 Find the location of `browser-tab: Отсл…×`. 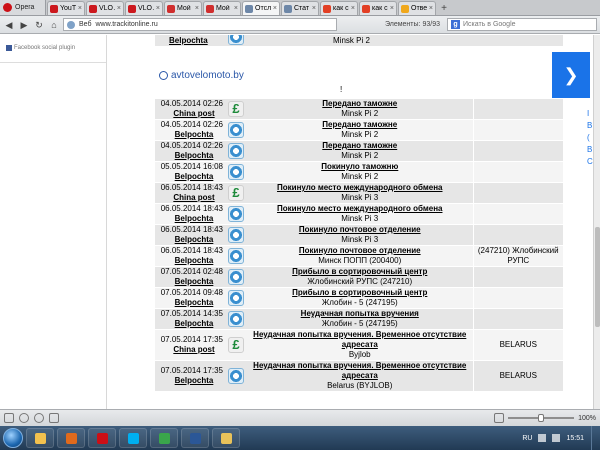

browser-tab: Отсл…× is located at coordinates (261, 8).